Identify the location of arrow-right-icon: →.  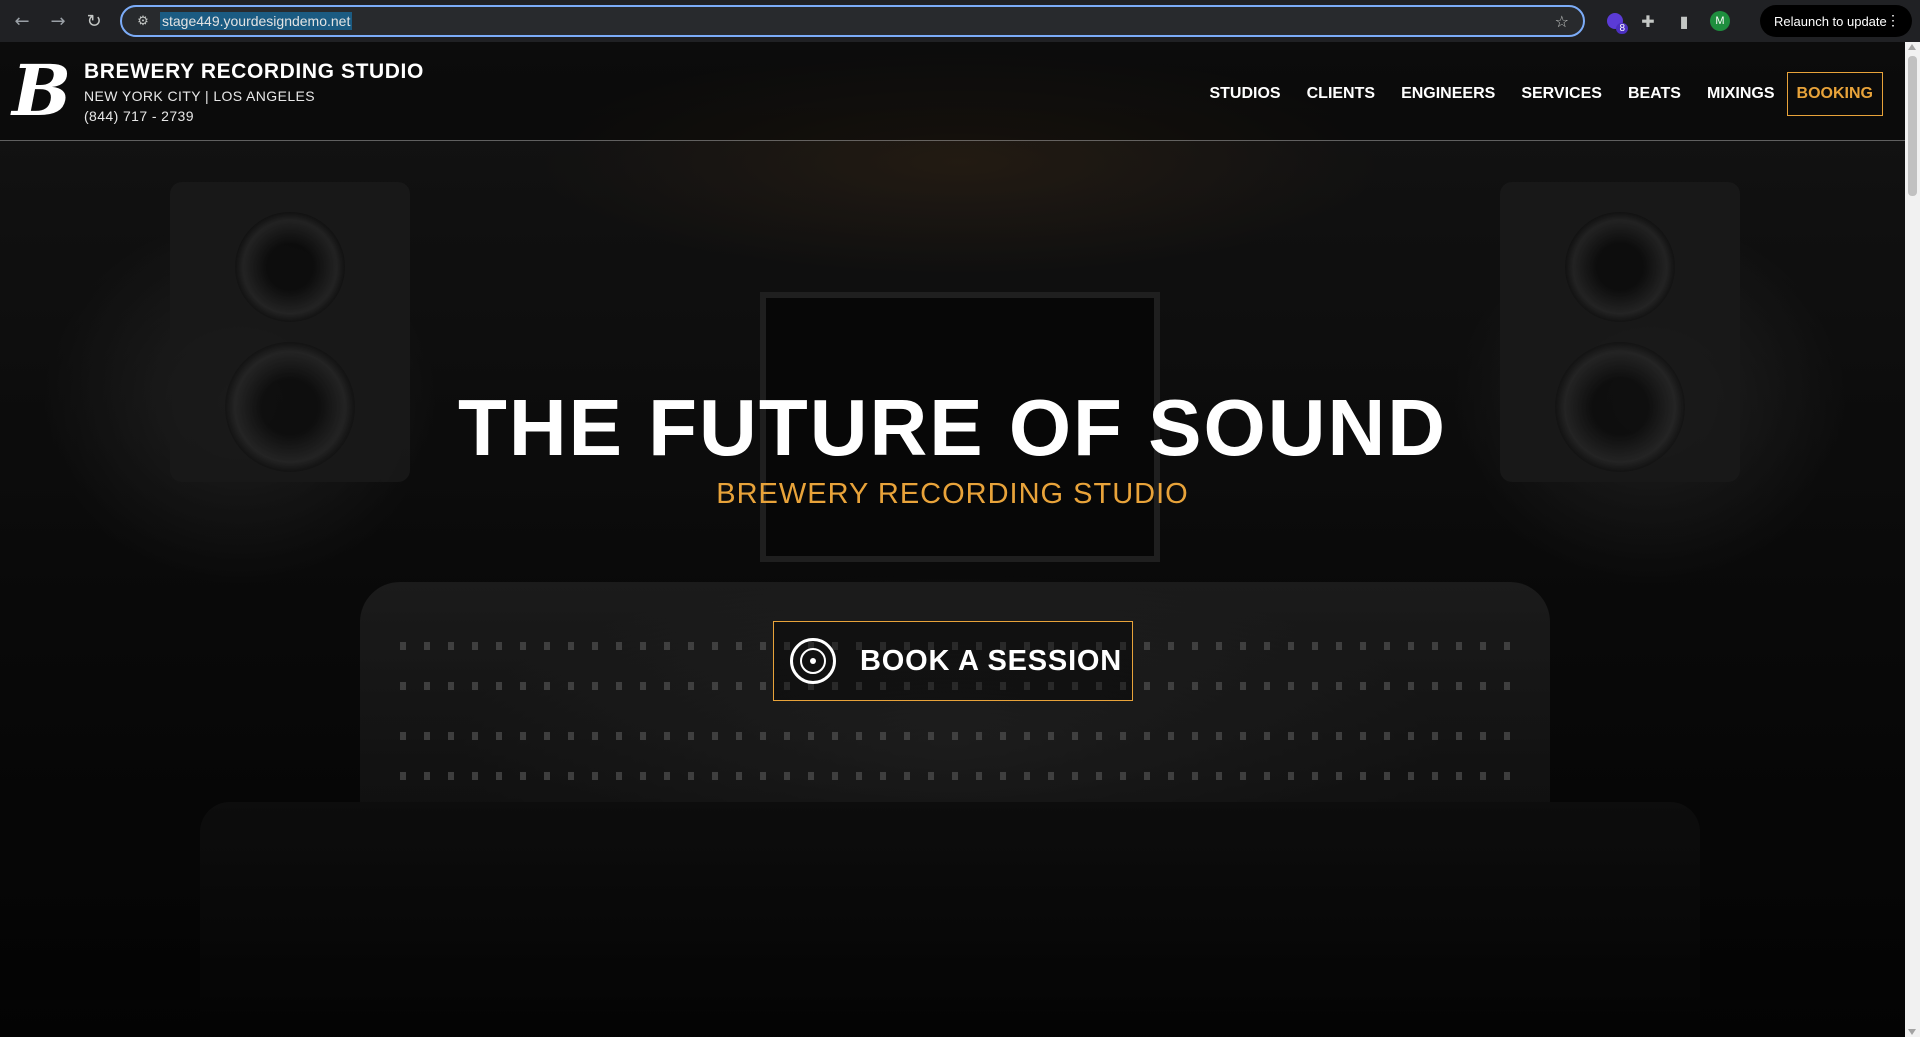
(58, 21).